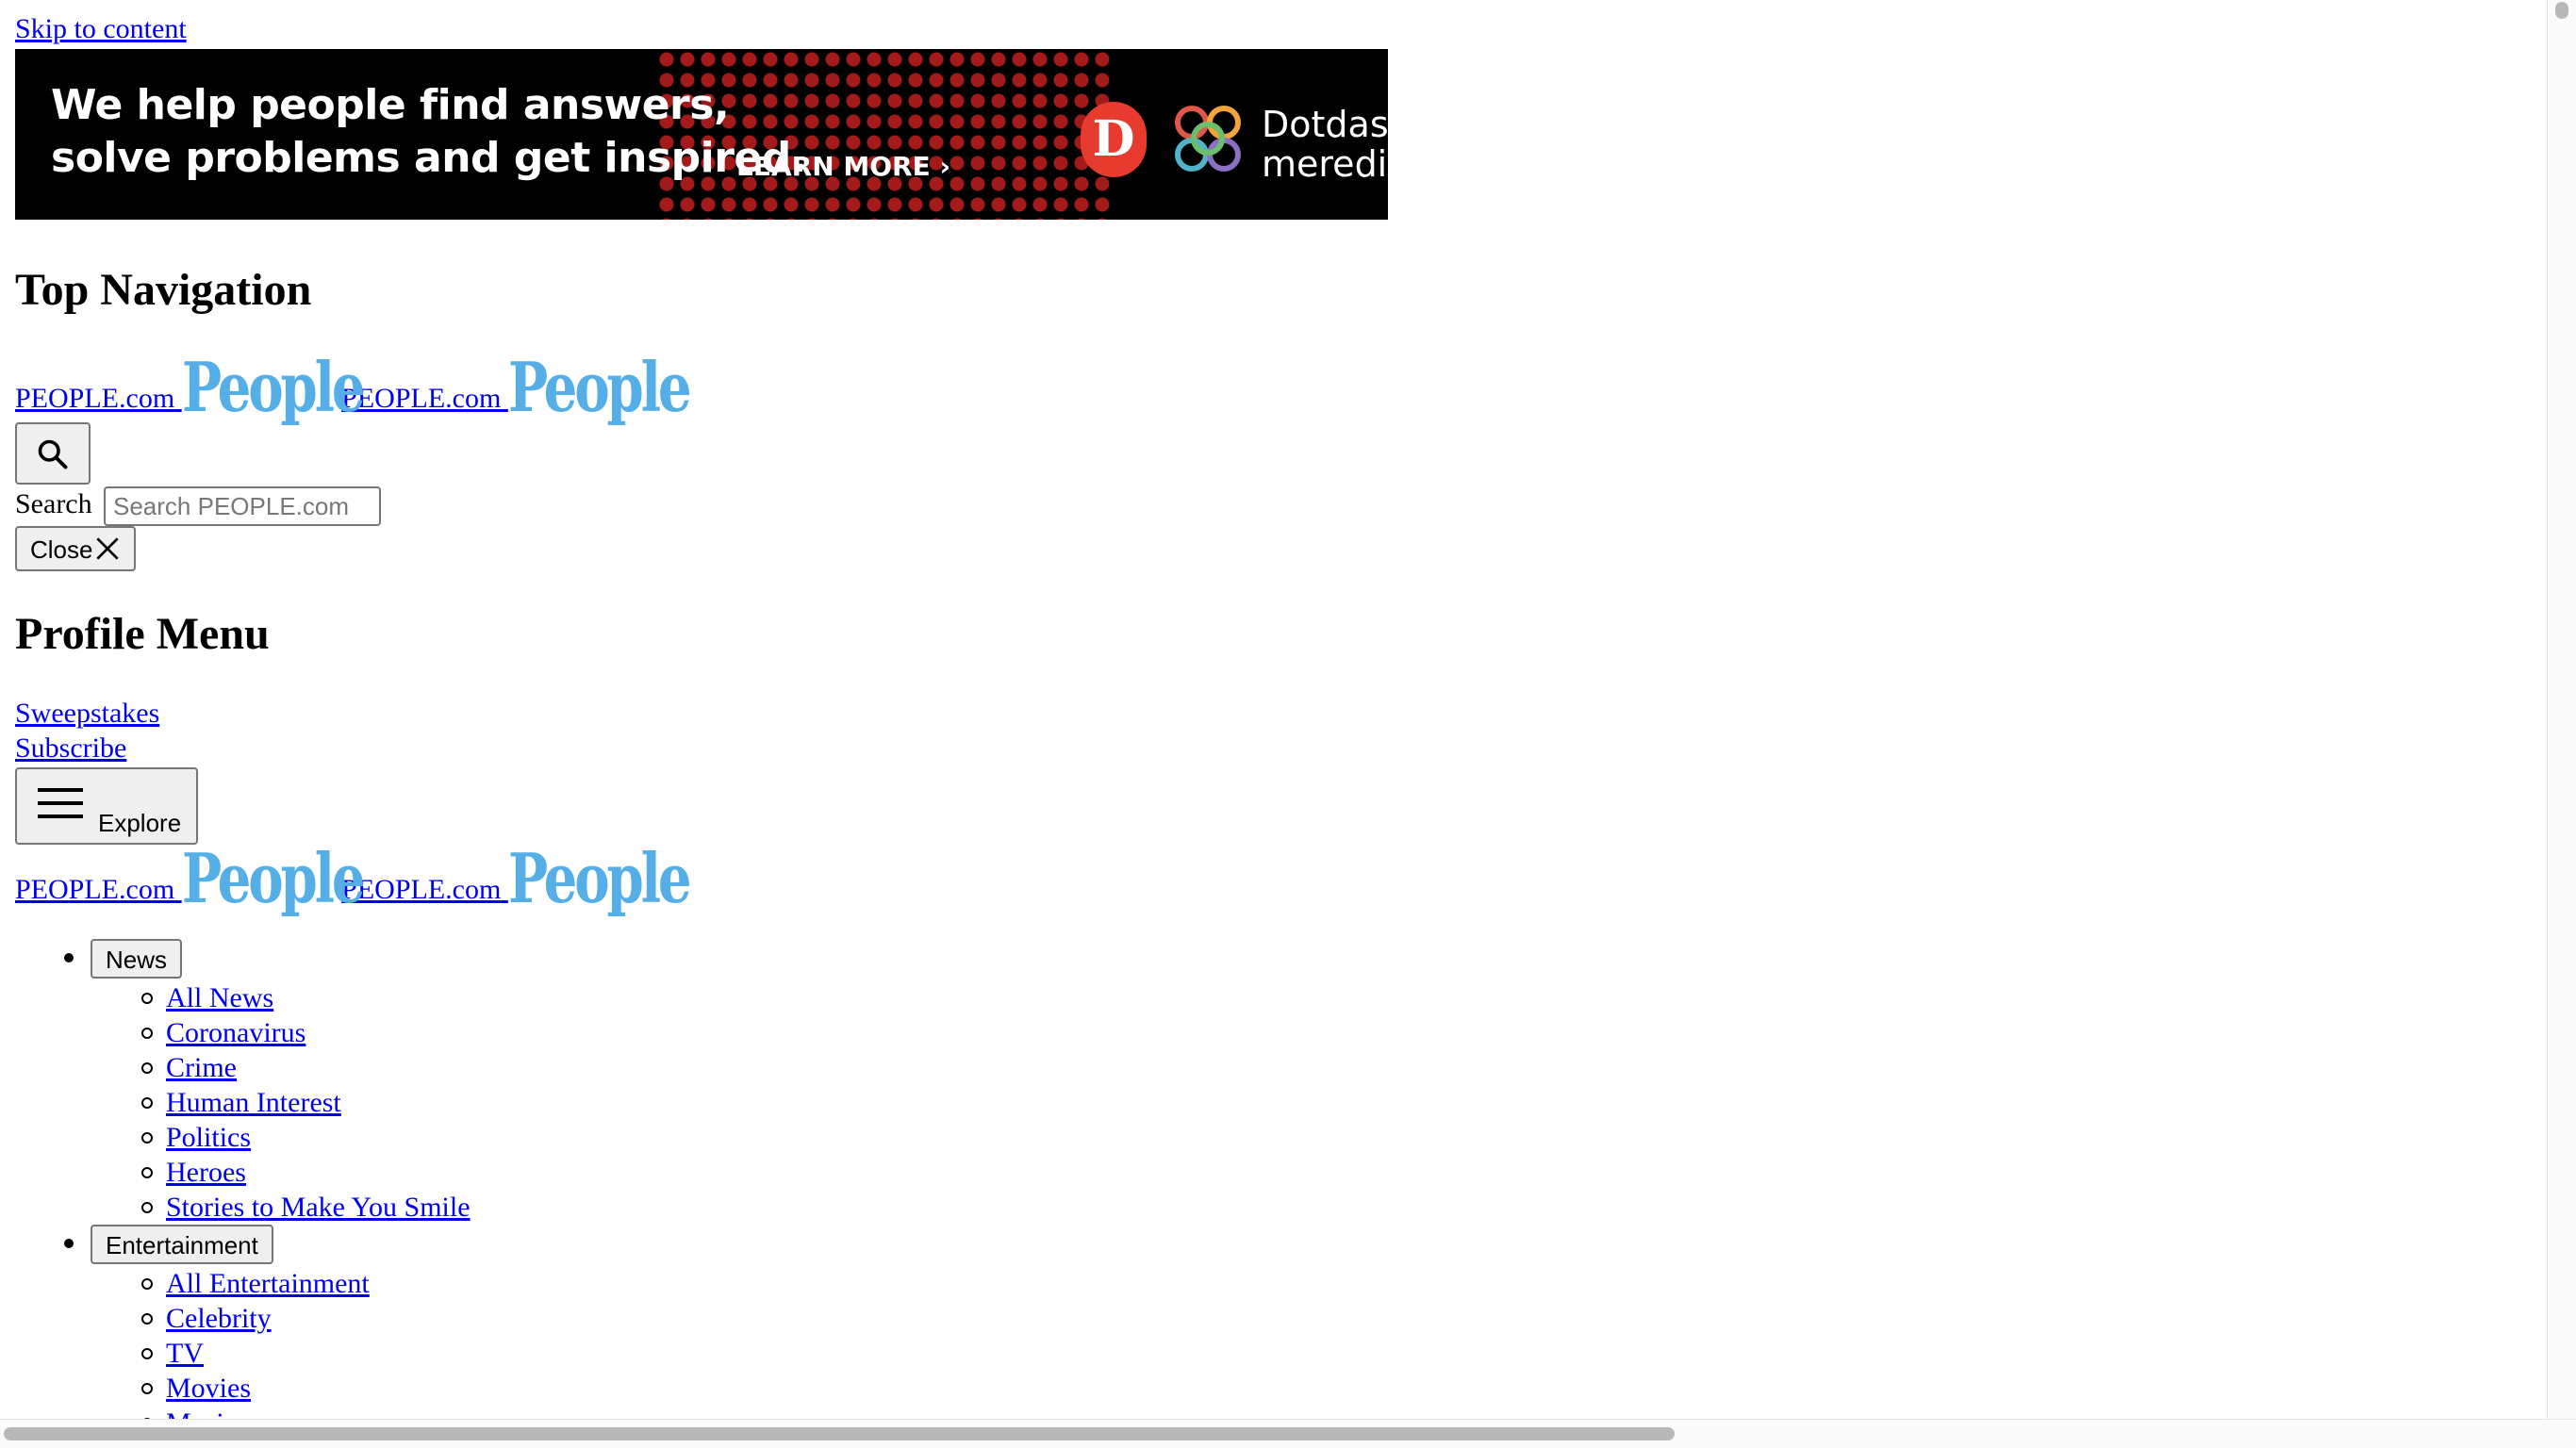  Describe the element at coordinates (201, 1067) in the screenshot. I see `nav-link-crime: Crime` at that location.